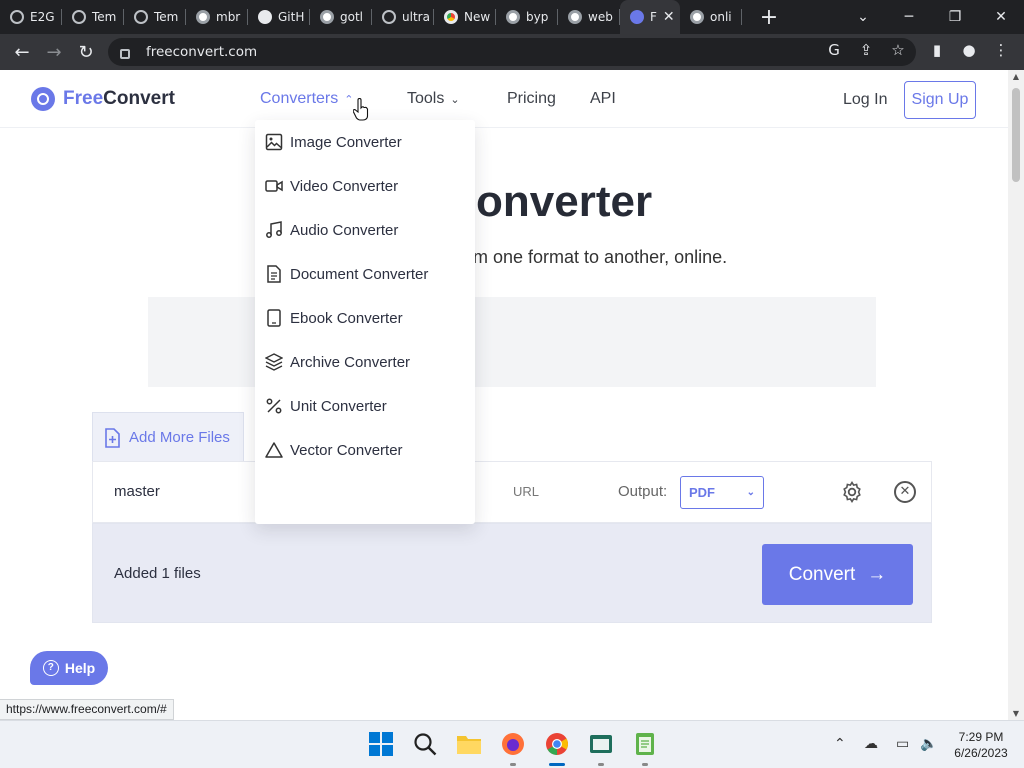 The image size is (1024, 768). I want to click on address-bar: freeconvert.com, so click(512, 52).